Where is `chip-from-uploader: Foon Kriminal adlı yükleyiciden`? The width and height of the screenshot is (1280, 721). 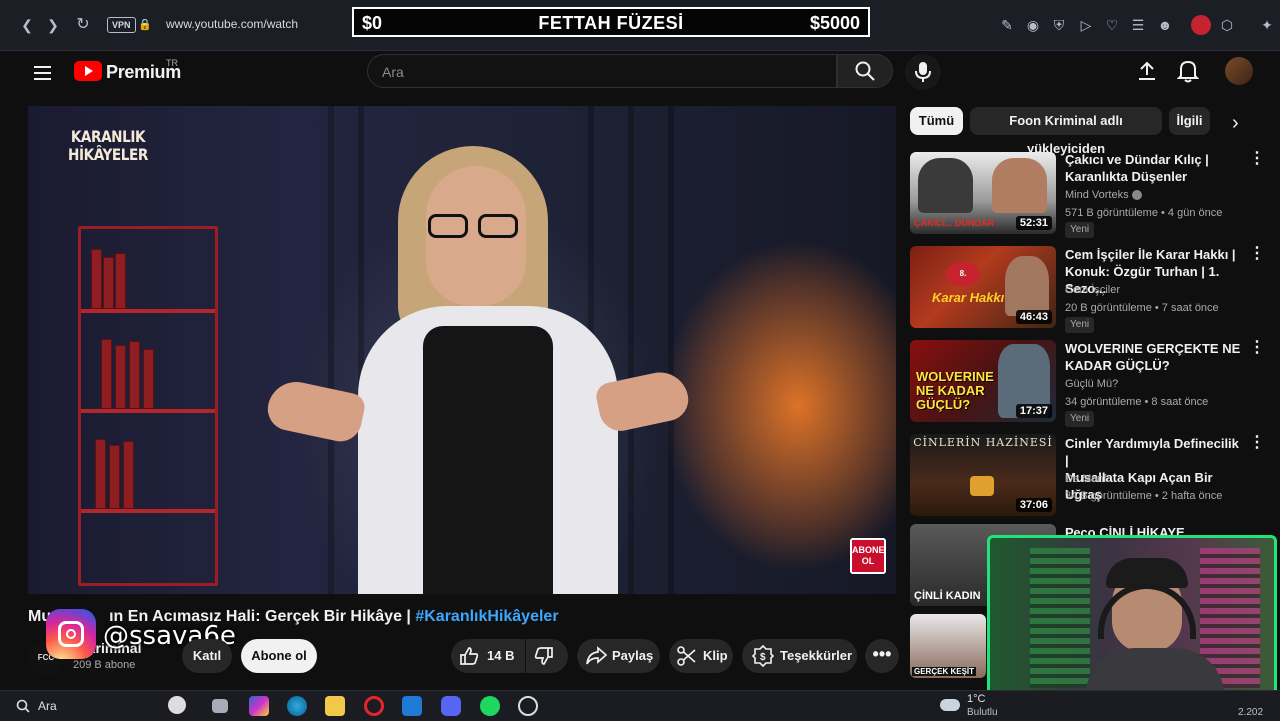 chip-from-uploader: Foon Kriminal adlı yükleyiciden is located at coordinates (1066, 131).